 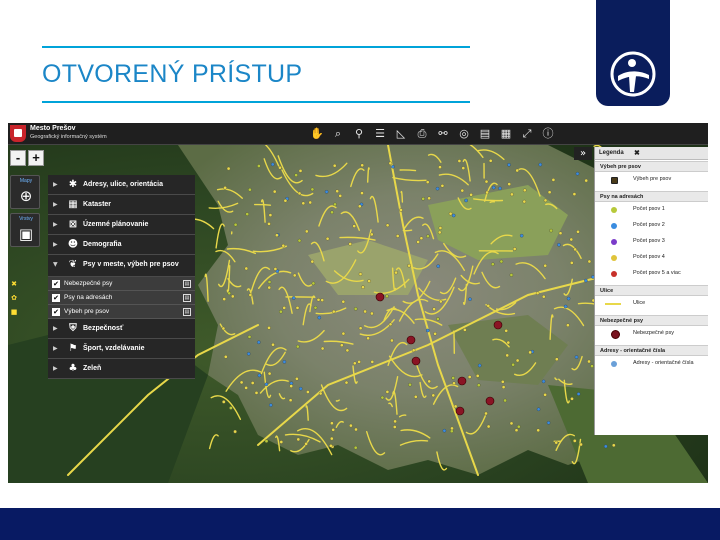 What do you see at coordinates (56, 298) in the screenshot?
I see `sublayer-checkbox: ✔` at bounding box center [56, 298].